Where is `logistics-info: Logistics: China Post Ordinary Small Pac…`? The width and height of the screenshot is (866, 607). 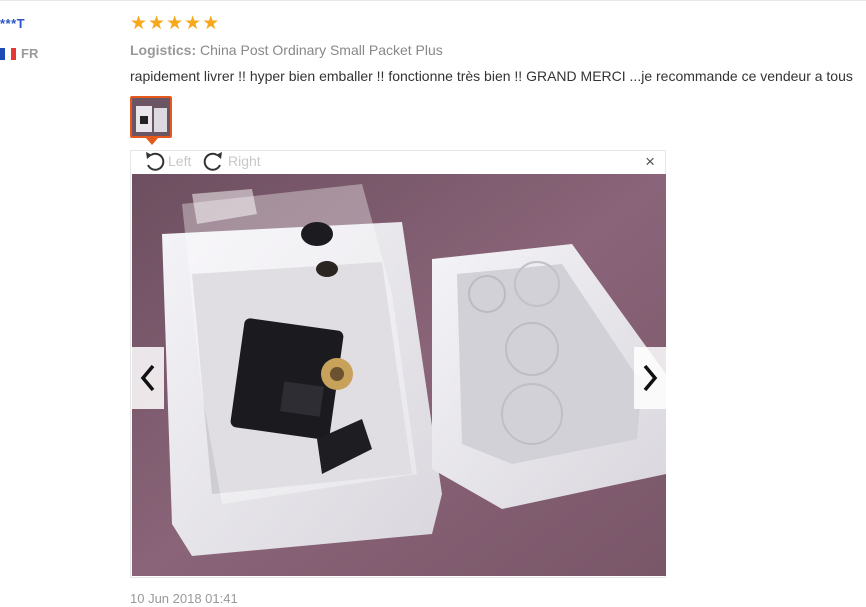 logistics-info: Logistics: China Post Ordinary Small Pac… is located at coordinates (286, 50).